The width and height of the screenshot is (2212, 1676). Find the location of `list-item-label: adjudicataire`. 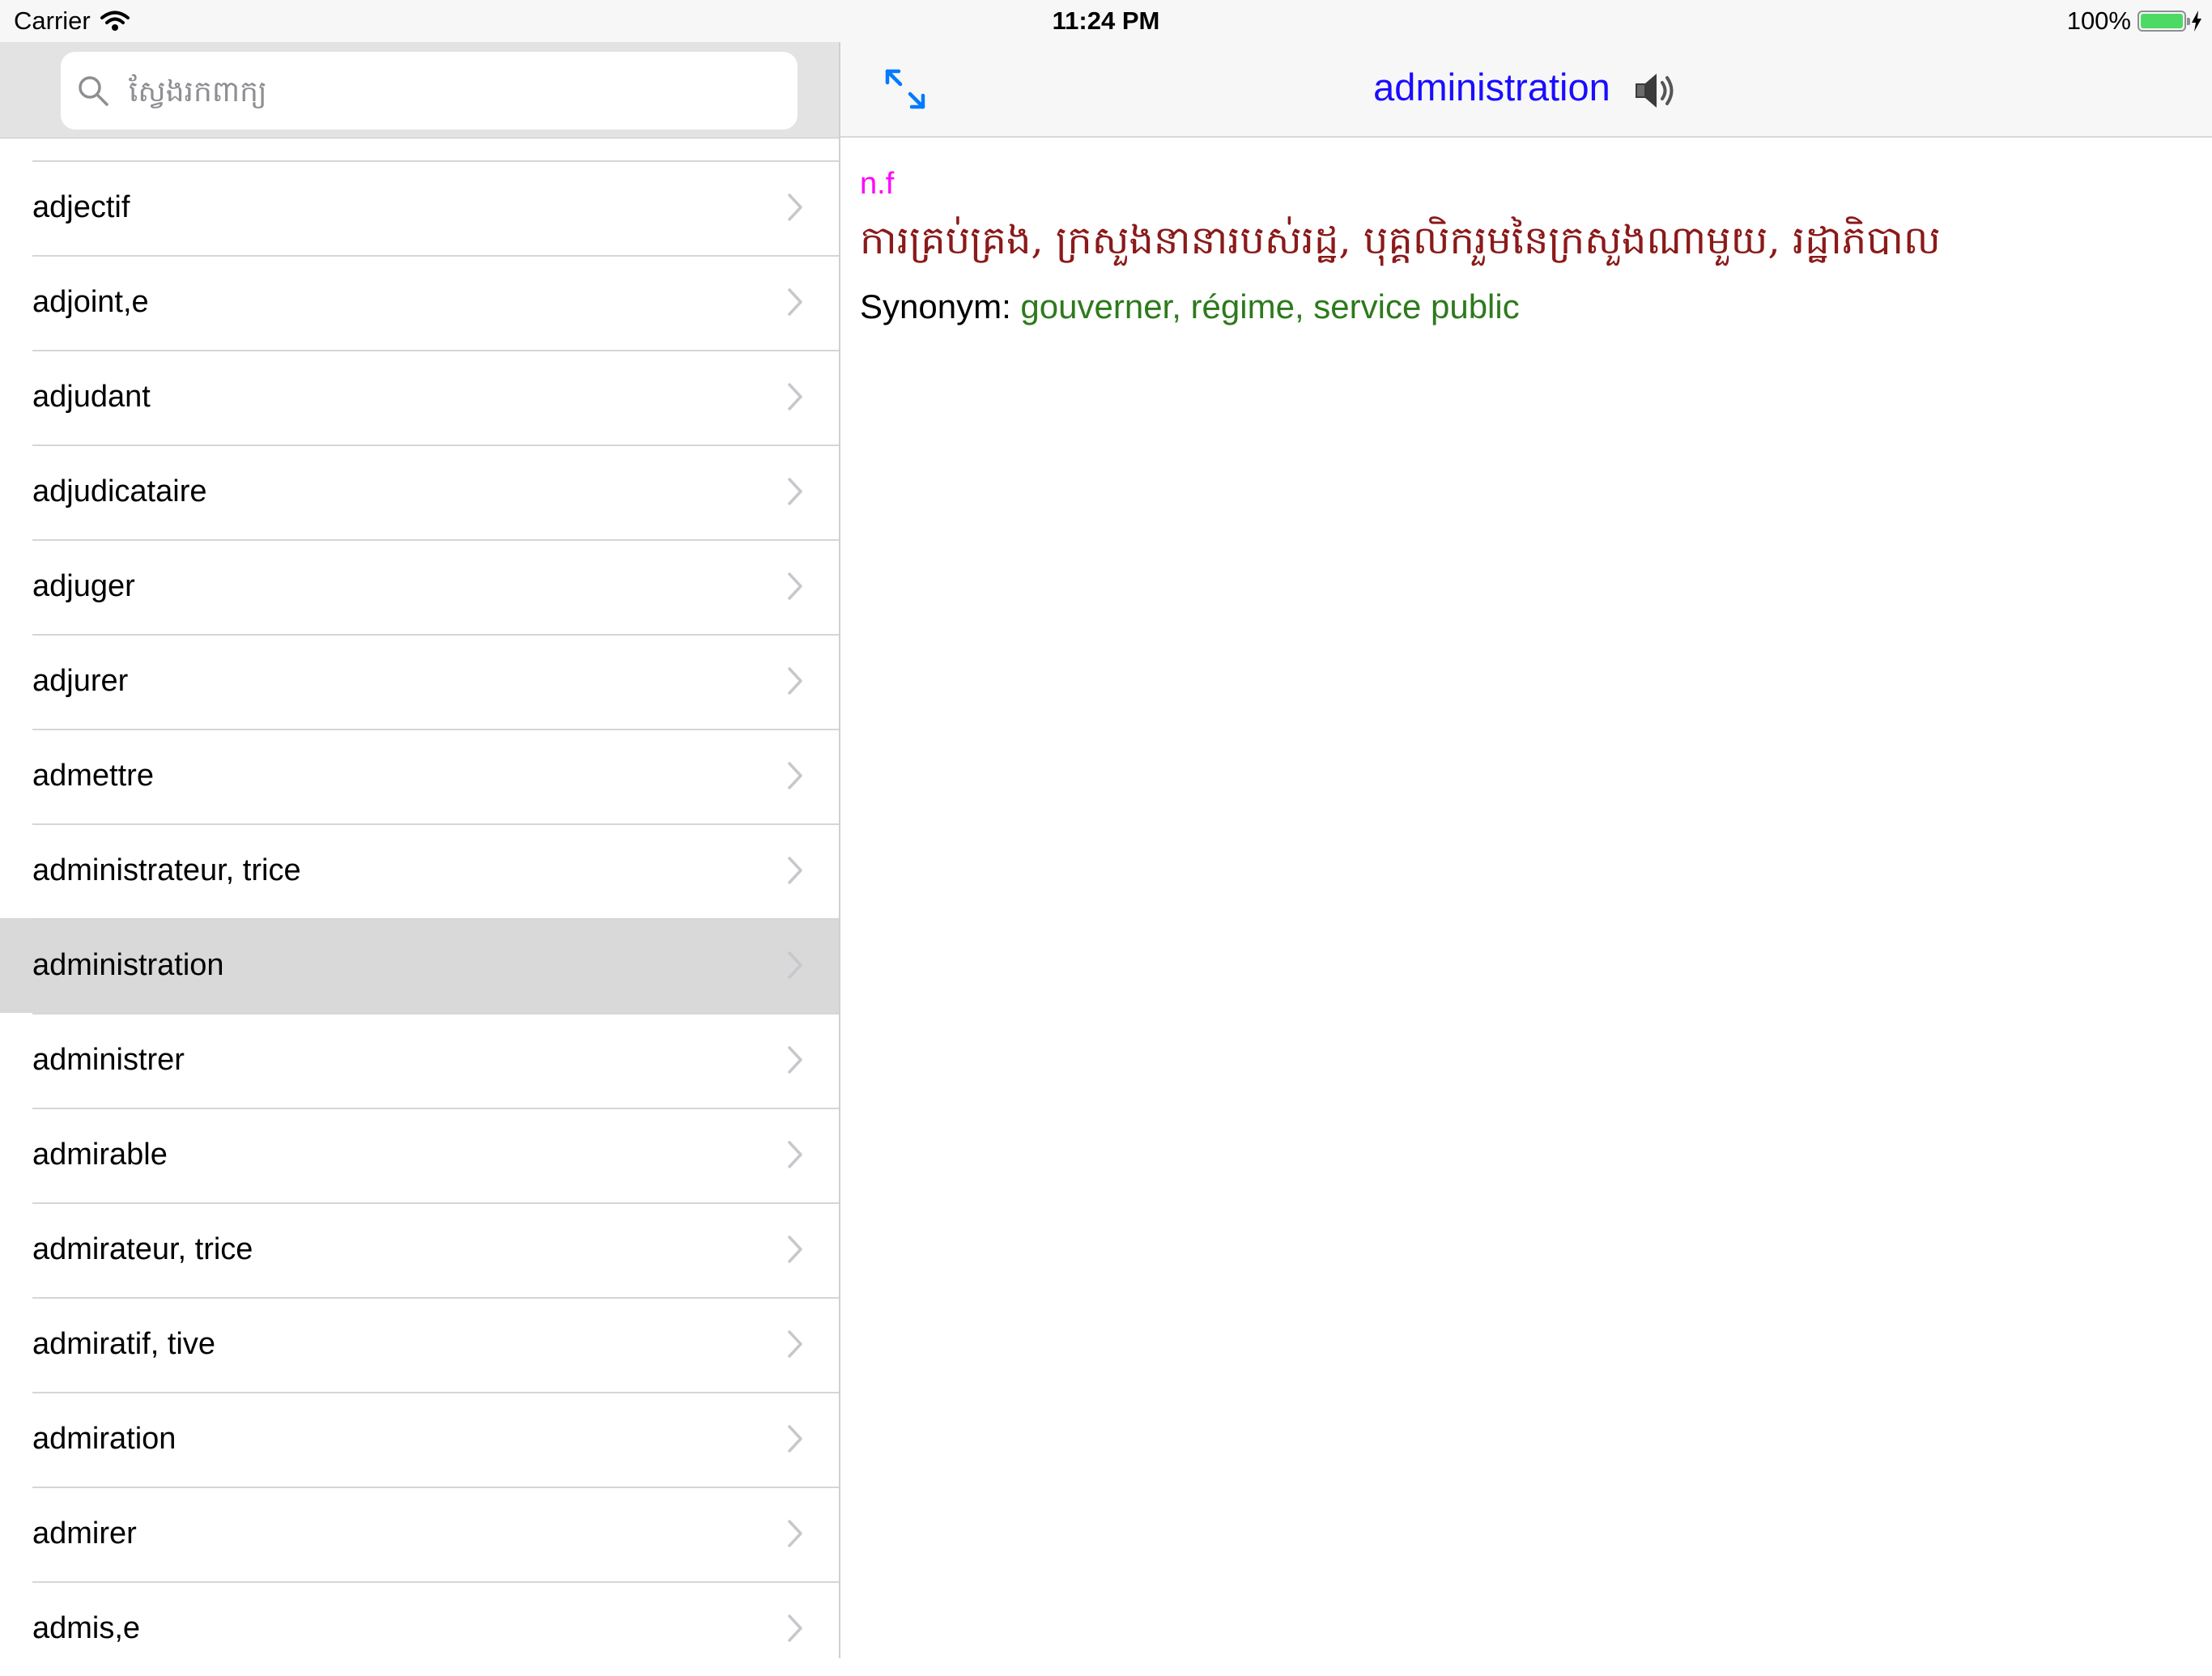

list-item-label: adjudicataire is located at coordinates (120, 491).